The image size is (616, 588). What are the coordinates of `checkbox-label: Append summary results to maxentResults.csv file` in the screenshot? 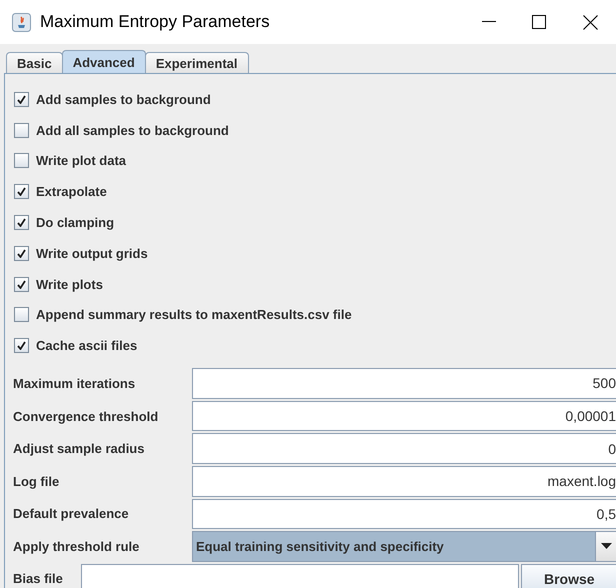 It's located at (194, 314).